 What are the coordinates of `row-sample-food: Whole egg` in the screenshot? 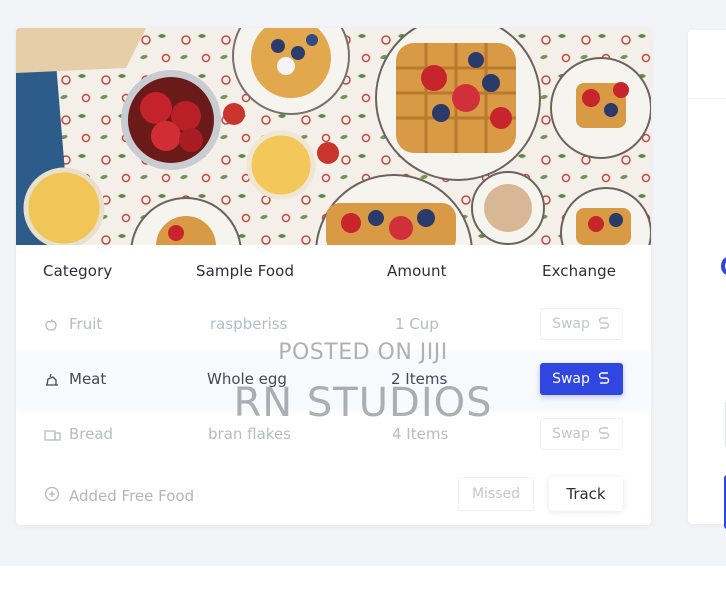 It's located at (247, 379).